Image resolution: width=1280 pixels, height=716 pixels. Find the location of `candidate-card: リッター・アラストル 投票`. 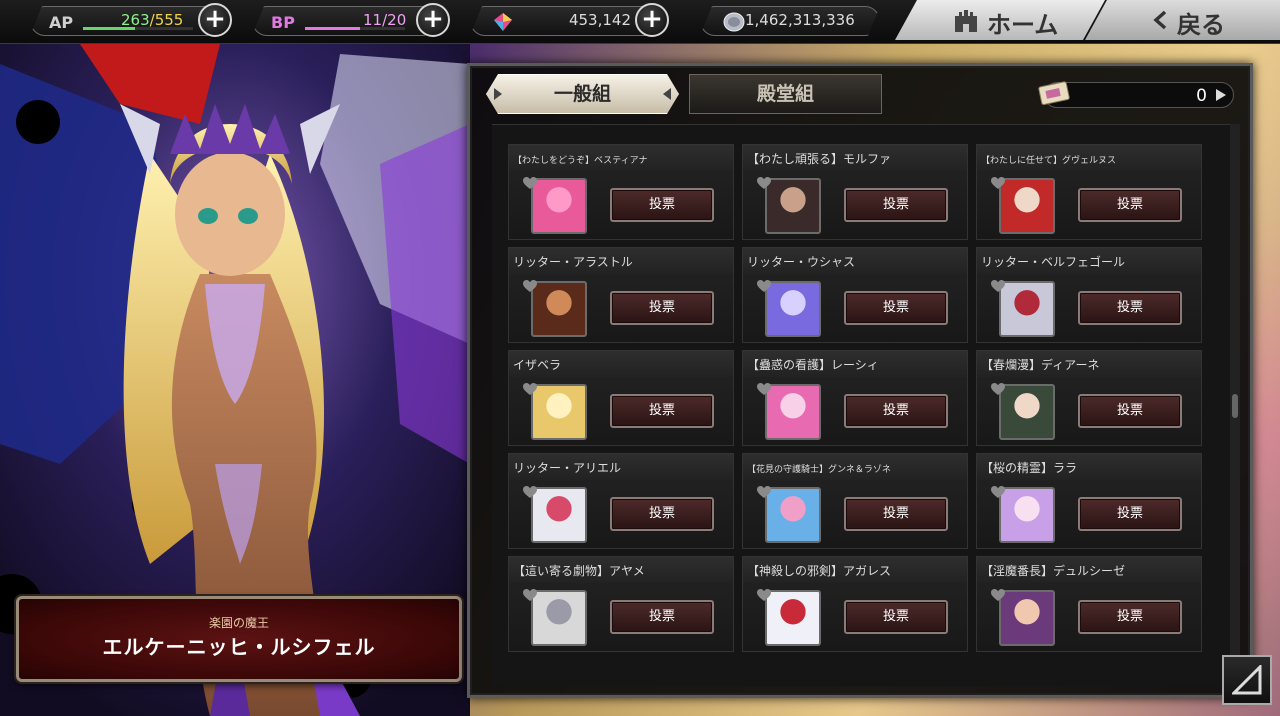

candidate-card: リッター・アラストル 投票 is located at coordinates (621, 295).